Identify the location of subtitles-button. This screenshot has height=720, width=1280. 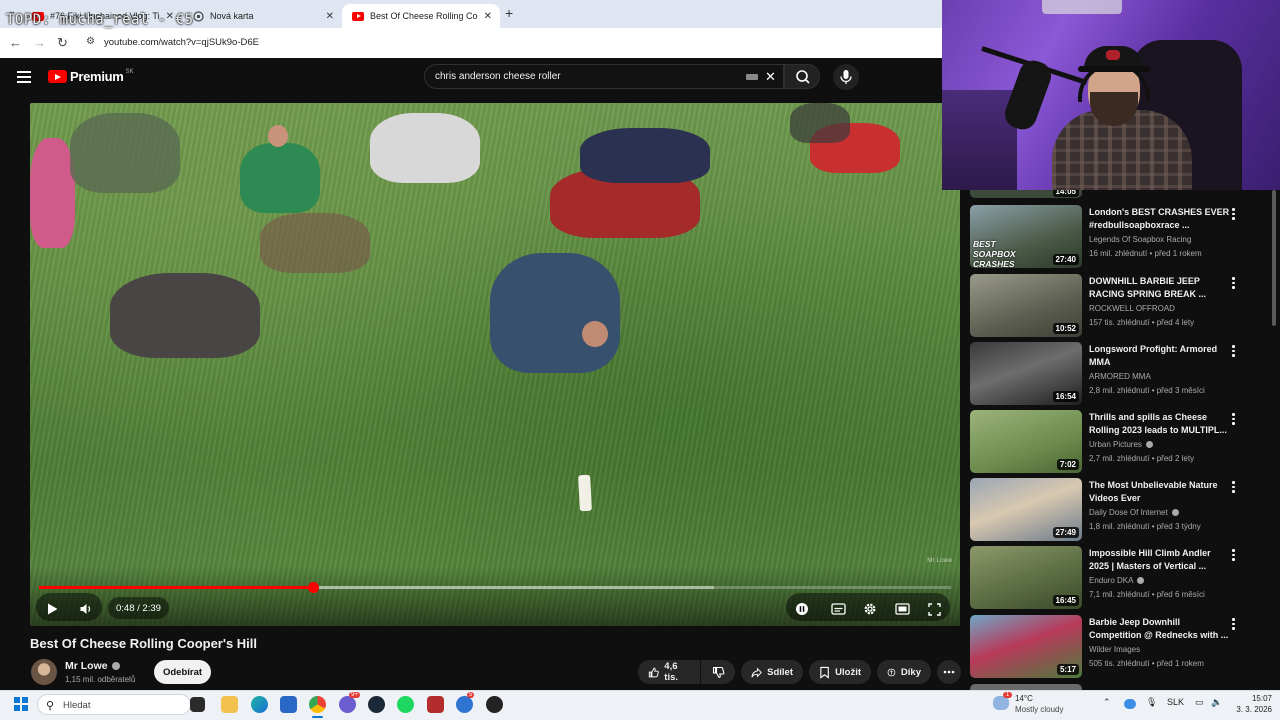
(838, 609).